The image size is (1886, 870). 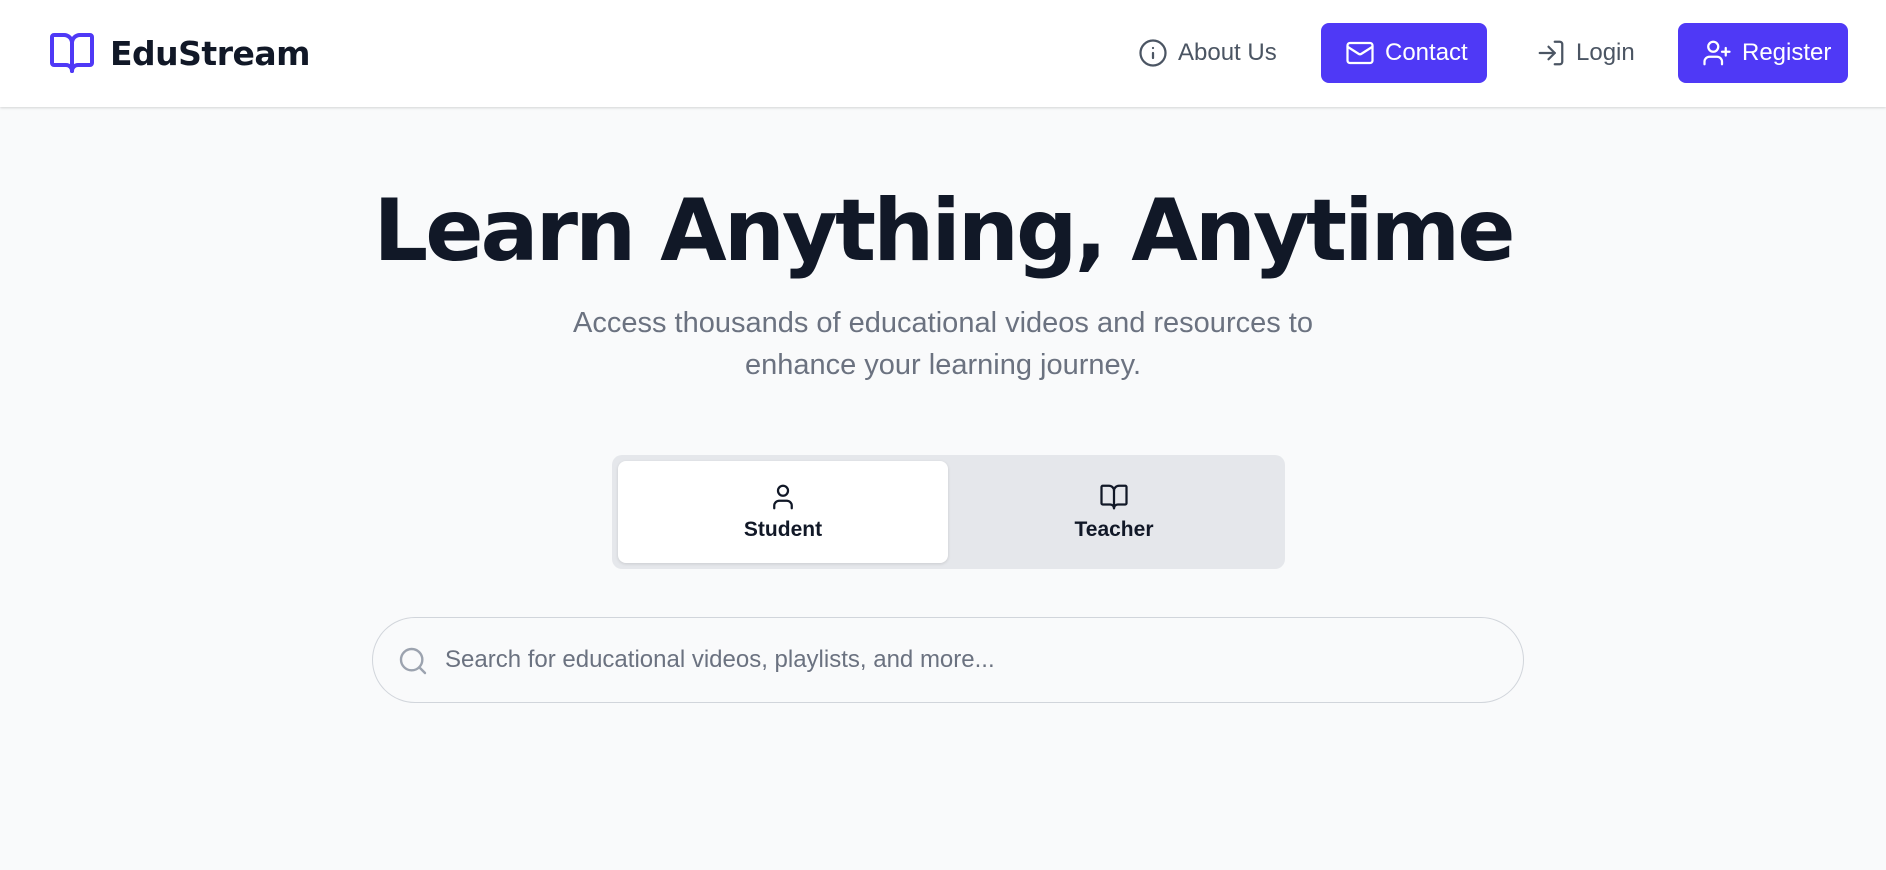 What do you see at coordinates (1360, 53) in the screenshot?
I see `mail-icon` at bounding box center [1360, 53].